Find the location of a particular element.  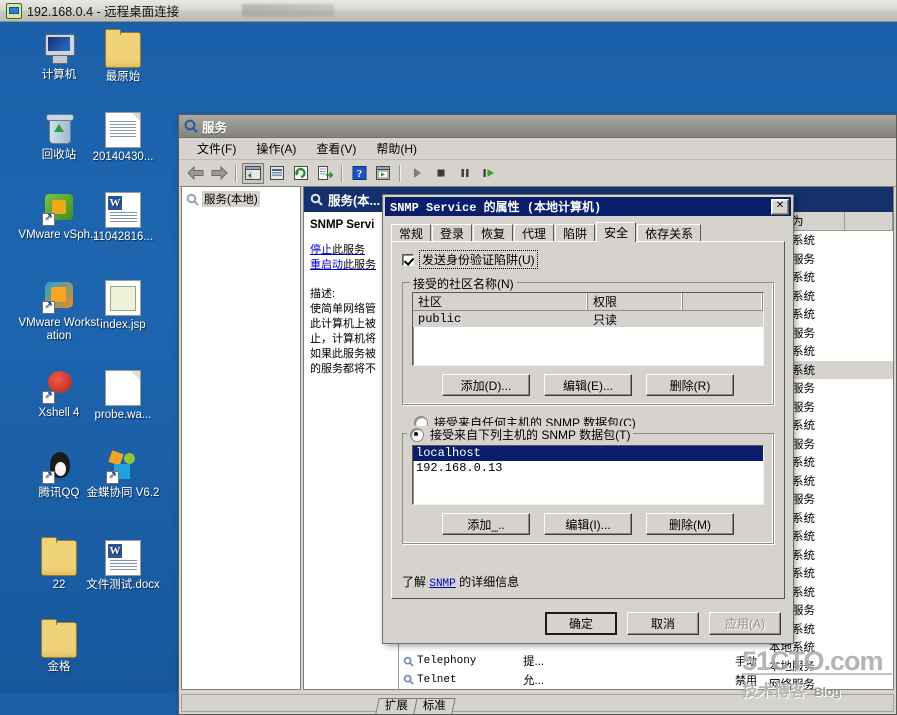

service-name-label: Telnet is located at coordinates (437, 679).